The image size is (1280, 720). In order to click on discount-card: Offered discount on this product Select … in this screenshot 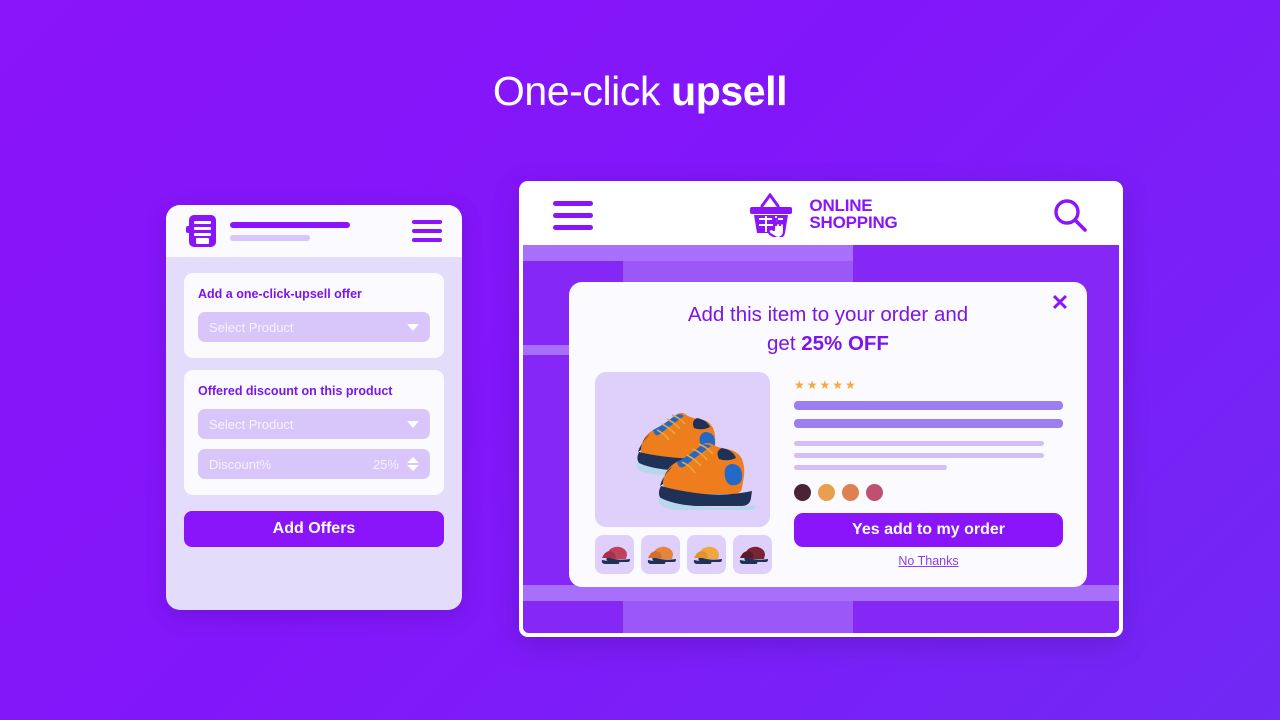, I will do `click(314, 432)`.